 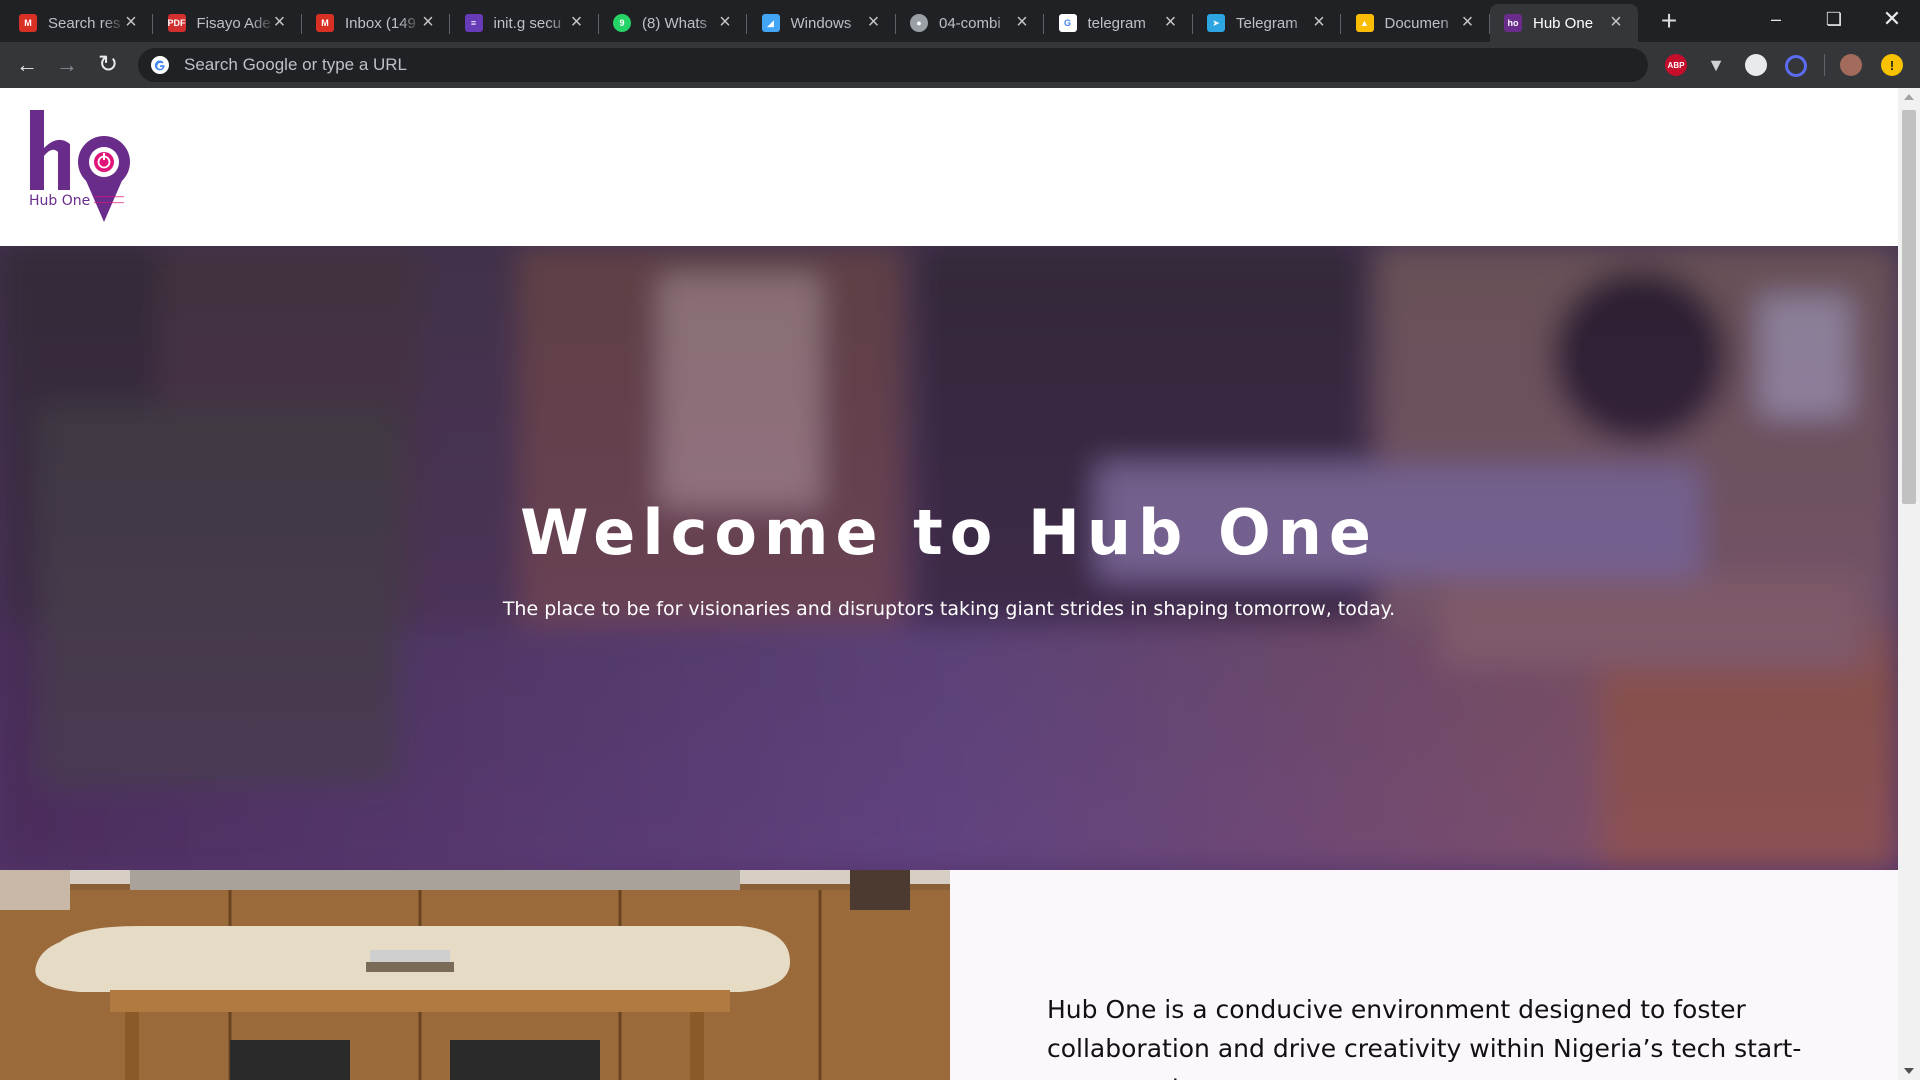 I want to click on tab-title: Documen, so click(x=1416, y=23).